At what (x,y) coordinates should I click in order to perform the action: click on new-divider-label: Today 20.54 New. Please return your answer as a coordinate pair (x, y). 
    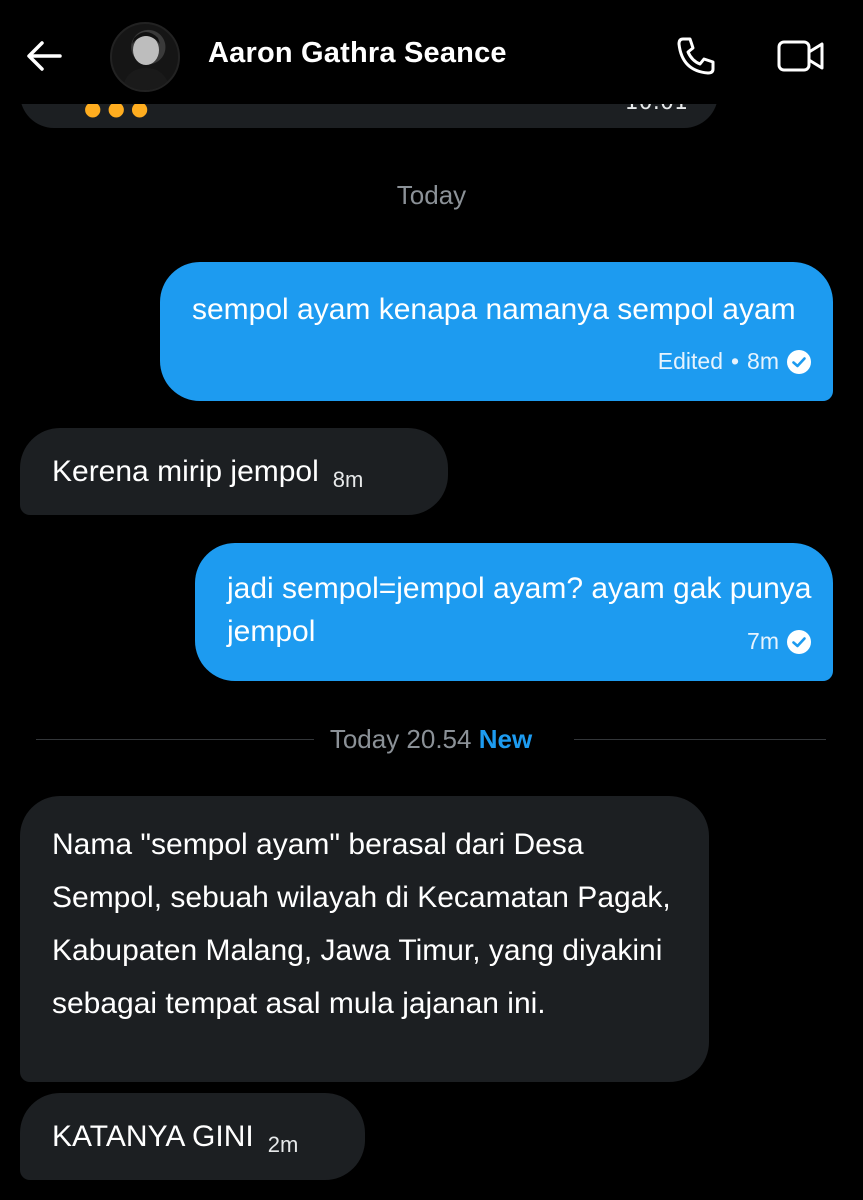
    Looking at the image, I should click on (431, 739).